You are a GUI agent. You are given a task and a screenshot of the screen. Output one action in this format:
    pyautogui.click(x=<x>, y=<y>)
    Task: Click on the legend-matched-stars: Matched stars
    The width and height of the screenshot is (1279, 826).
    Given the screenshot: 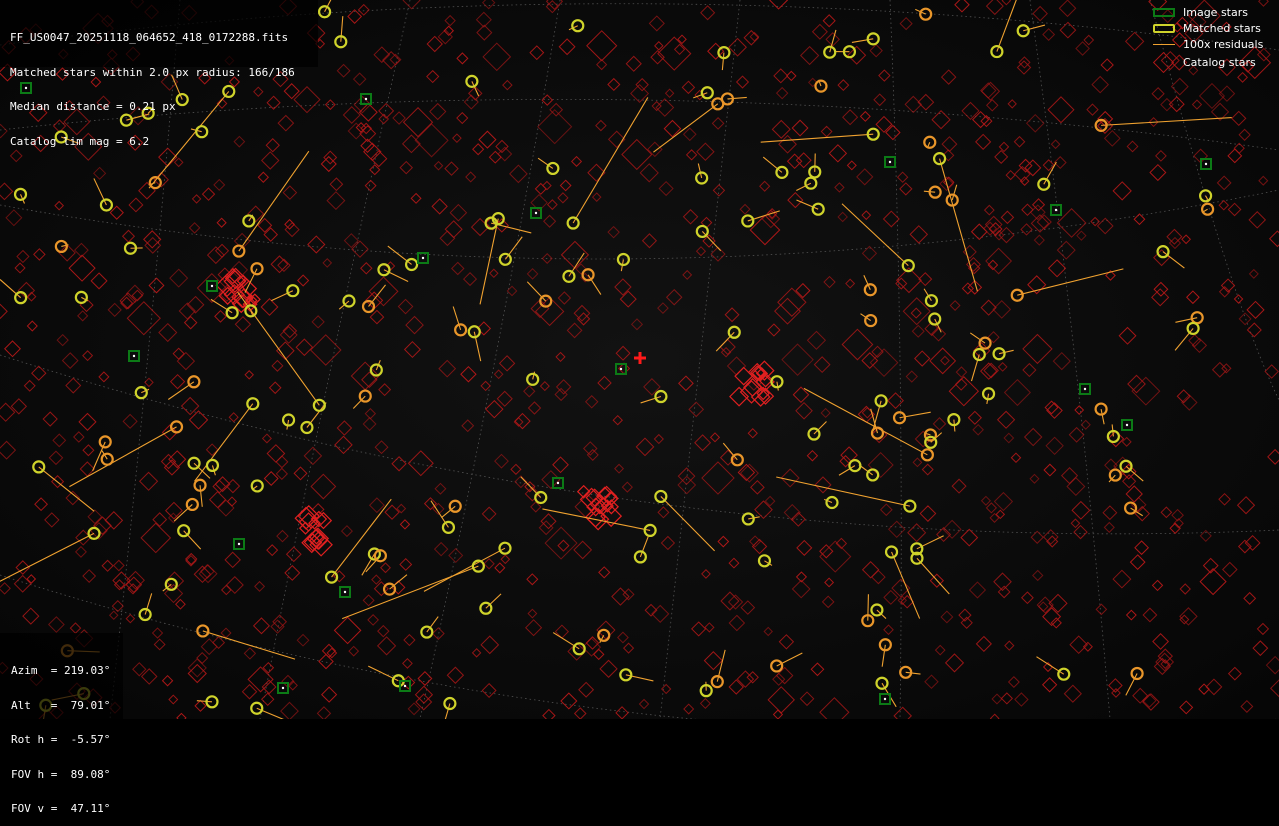 What is the action you would take?
    pyautogui.click(x=1212, y=28)
    